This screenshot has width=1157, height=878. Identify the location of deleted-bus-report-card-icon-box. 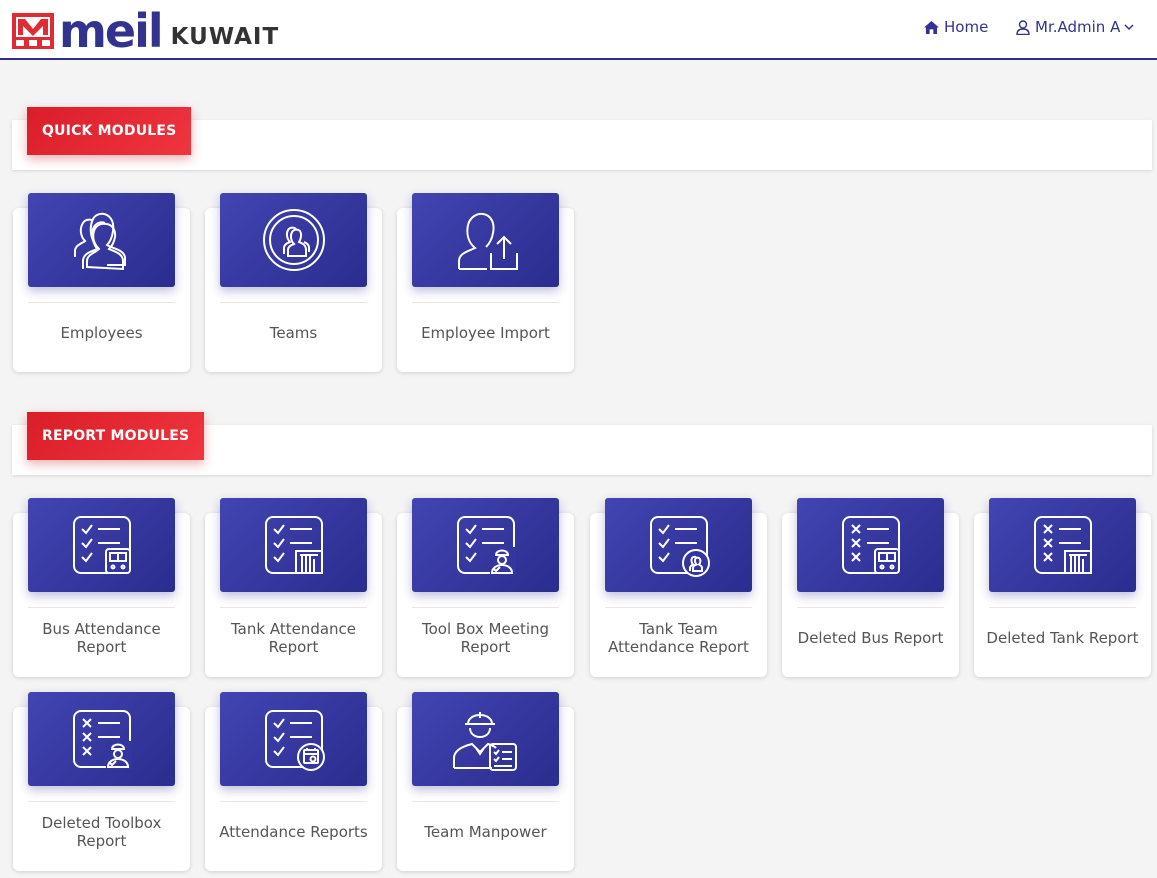
(870, 545).